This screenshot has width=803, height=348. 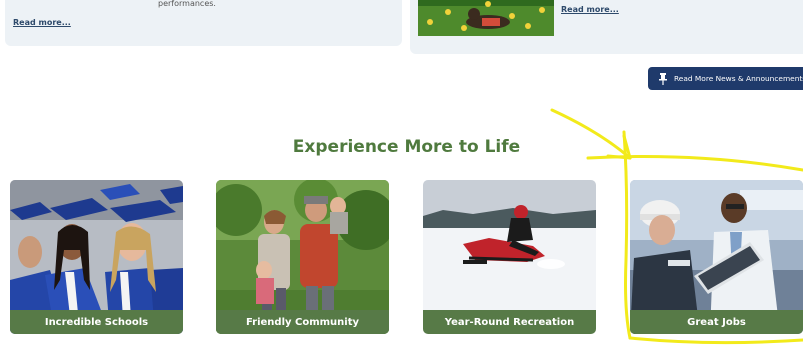 What do you see at coordinates (716, 322) in the screenshot?
I see `card-label: Great Jobs` at bounding box center [716, 322].